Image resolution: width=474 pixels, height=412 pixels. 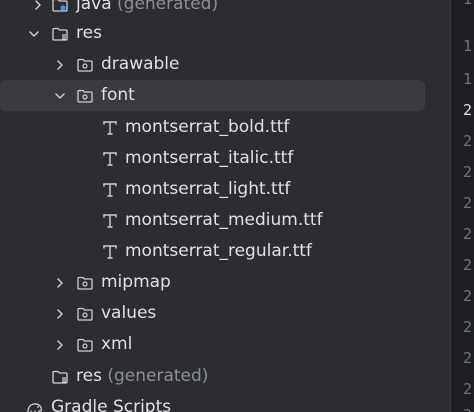 I want to click on tree-item-label: mipmap, so click(x=136, y=282).